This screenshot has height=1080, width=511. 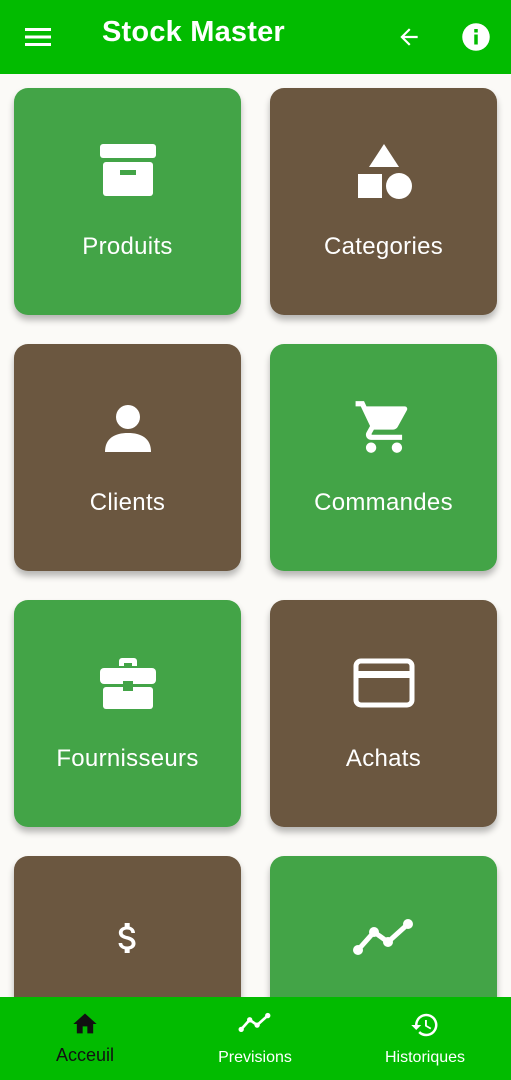 I want to click on tile-finances, so click(x=127, y=926).